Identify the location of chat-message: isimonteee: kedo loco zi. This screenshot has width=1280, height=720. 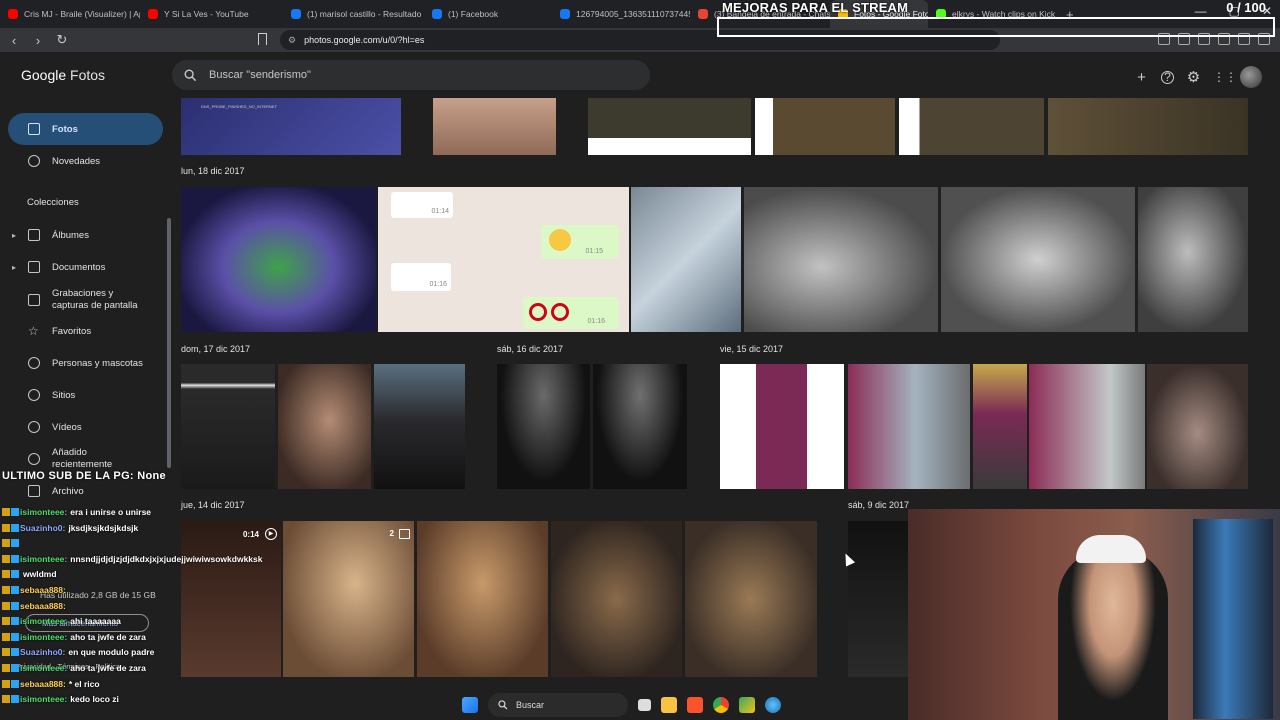
(60, 699).